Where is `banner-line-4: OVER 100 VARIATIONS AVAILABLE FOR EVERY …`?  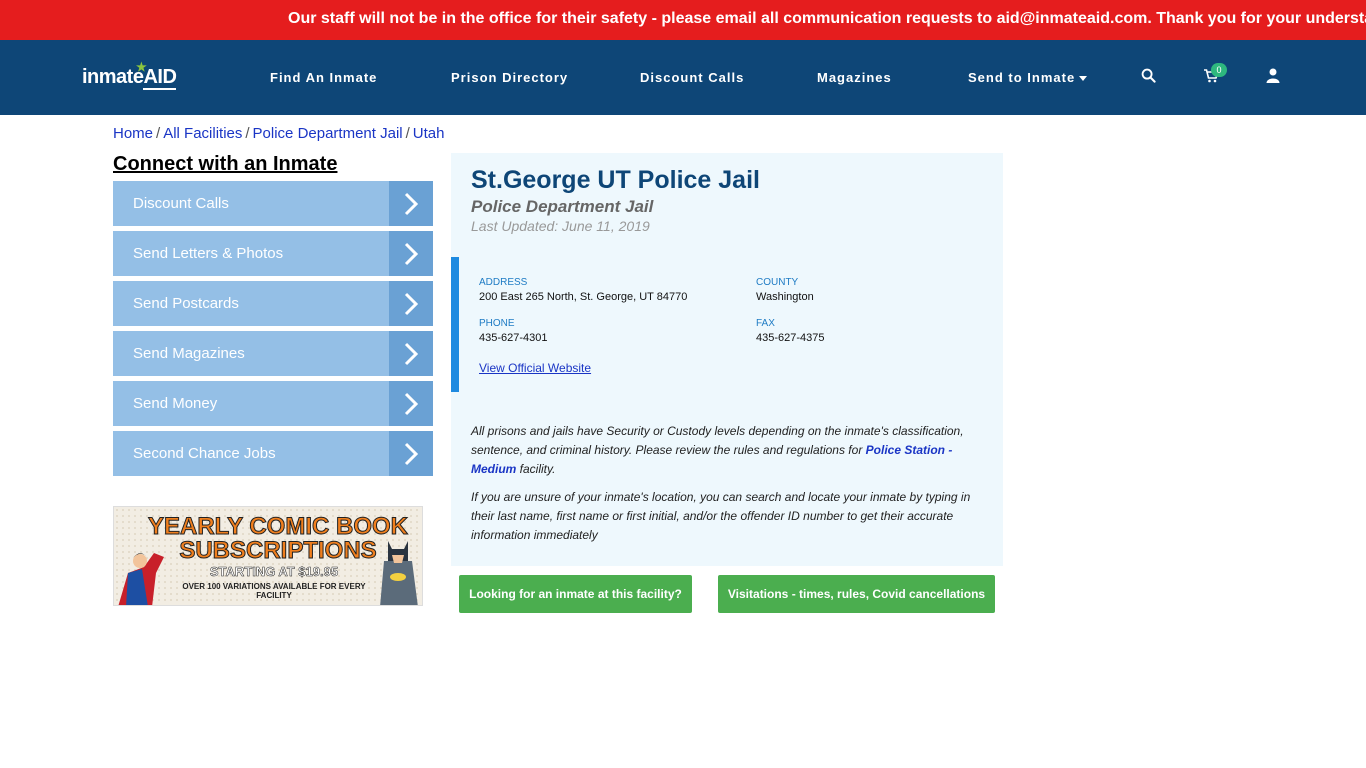 banner-line-4: OVER 100 VARIATIONS AVAILABLE FOR EVERY … is located at coordinates (274, 591).